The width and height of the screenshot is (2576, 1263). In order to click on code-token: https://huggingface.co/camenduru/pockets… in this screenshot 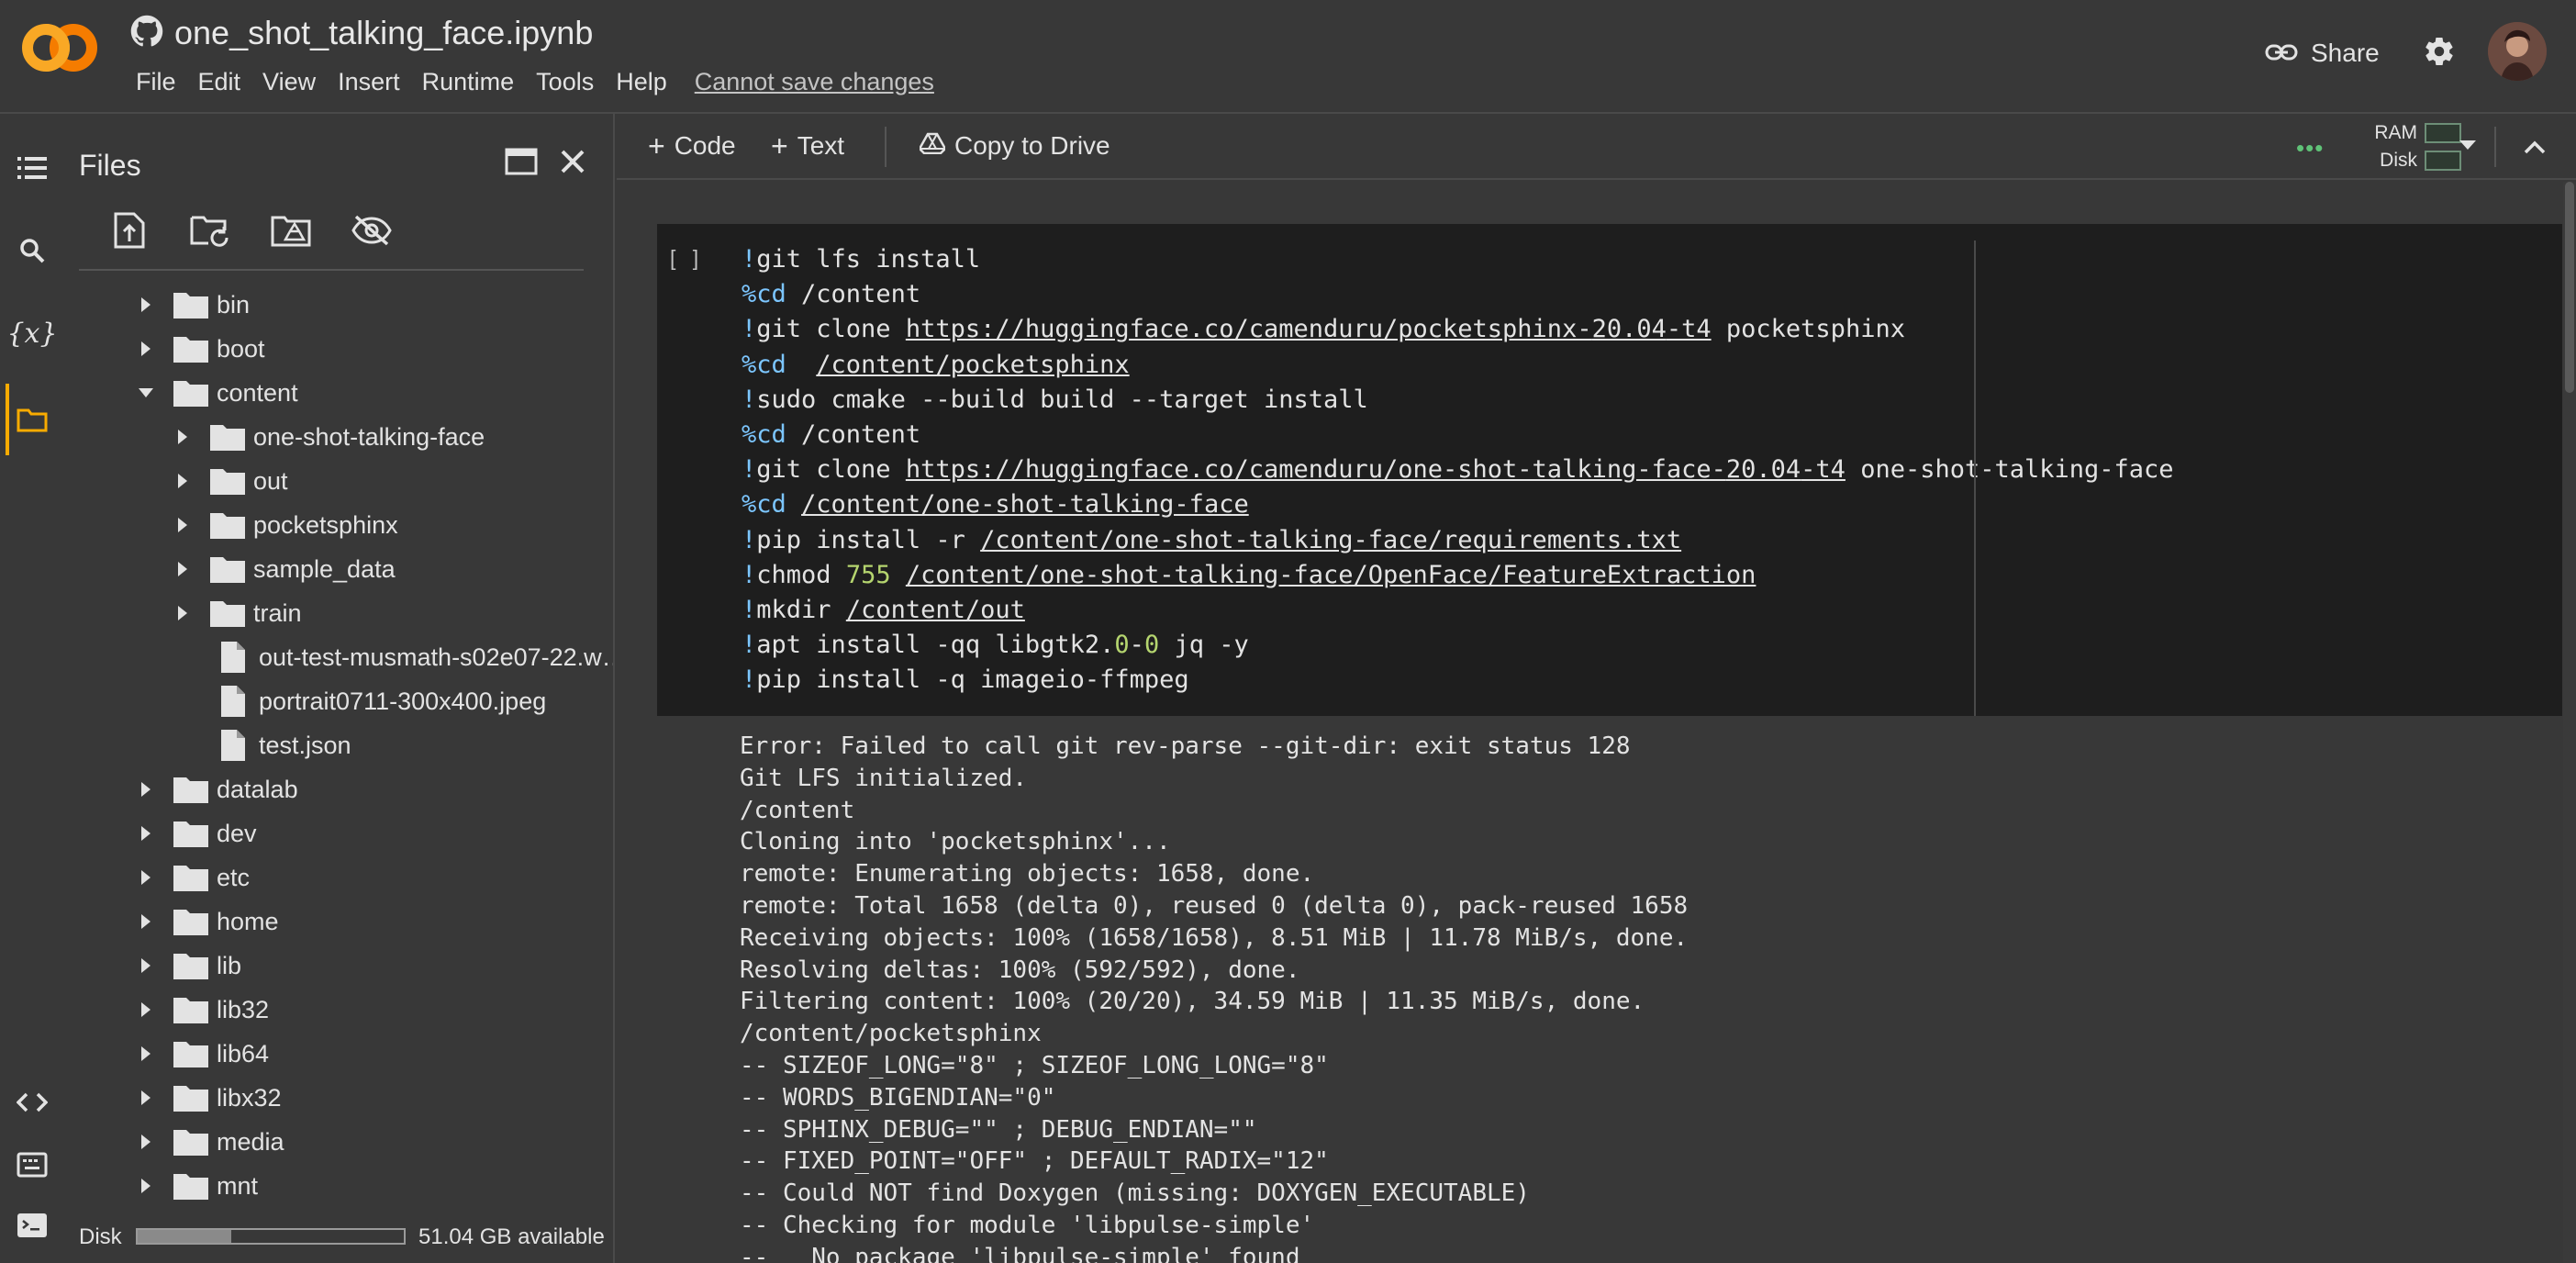, I will do `click(1249, 329)`.